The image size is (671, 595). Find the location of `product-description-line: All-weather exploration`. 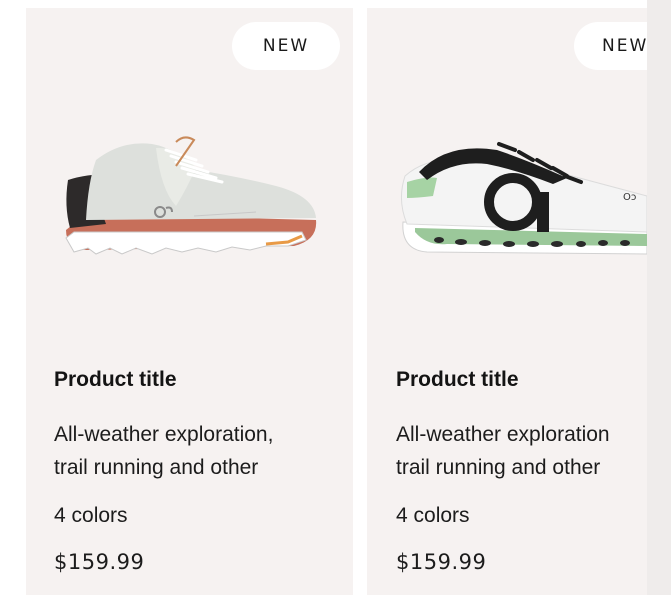

product-description-line: All-weather exploration is located at coordinates (503, 434).